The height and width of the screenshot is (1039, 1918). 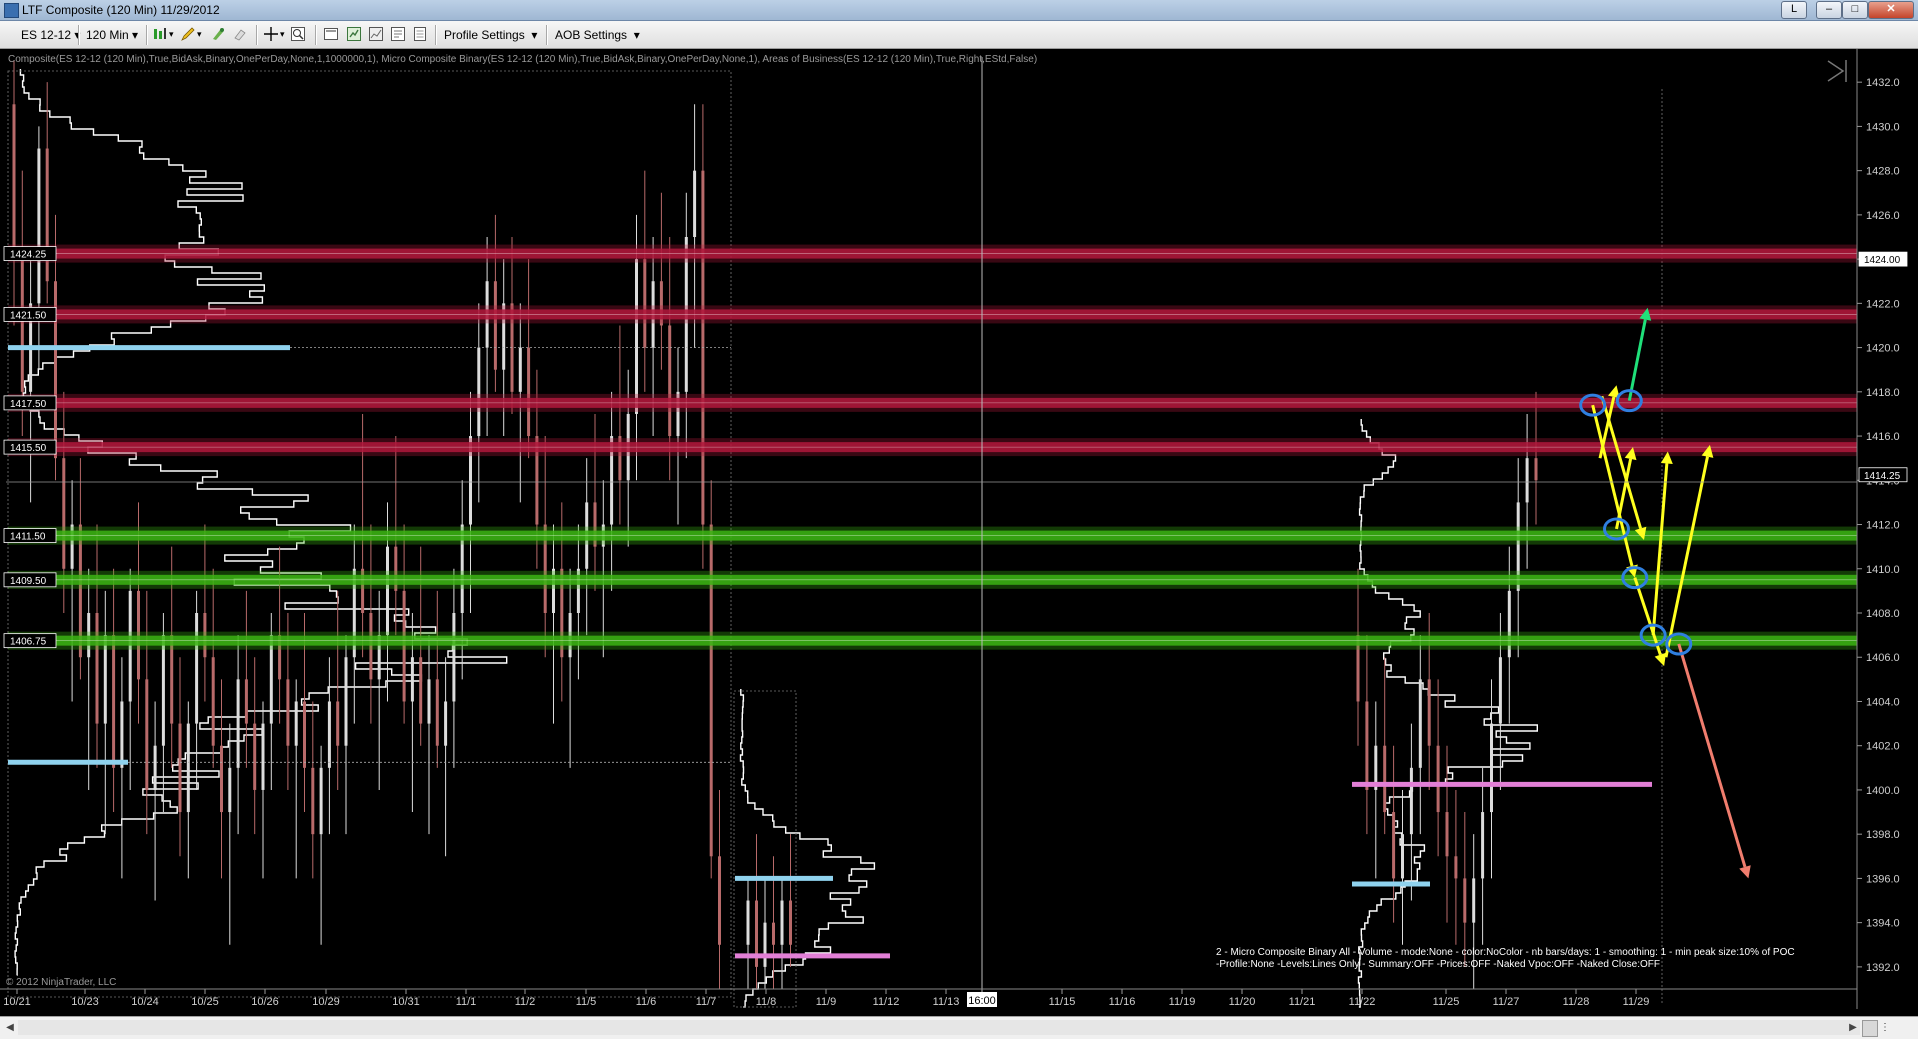 What do you see at coordinates (1883, 835) in the screenshot?
I see `price-tick-label: 1398.0` at bounding box center [1883, 835].